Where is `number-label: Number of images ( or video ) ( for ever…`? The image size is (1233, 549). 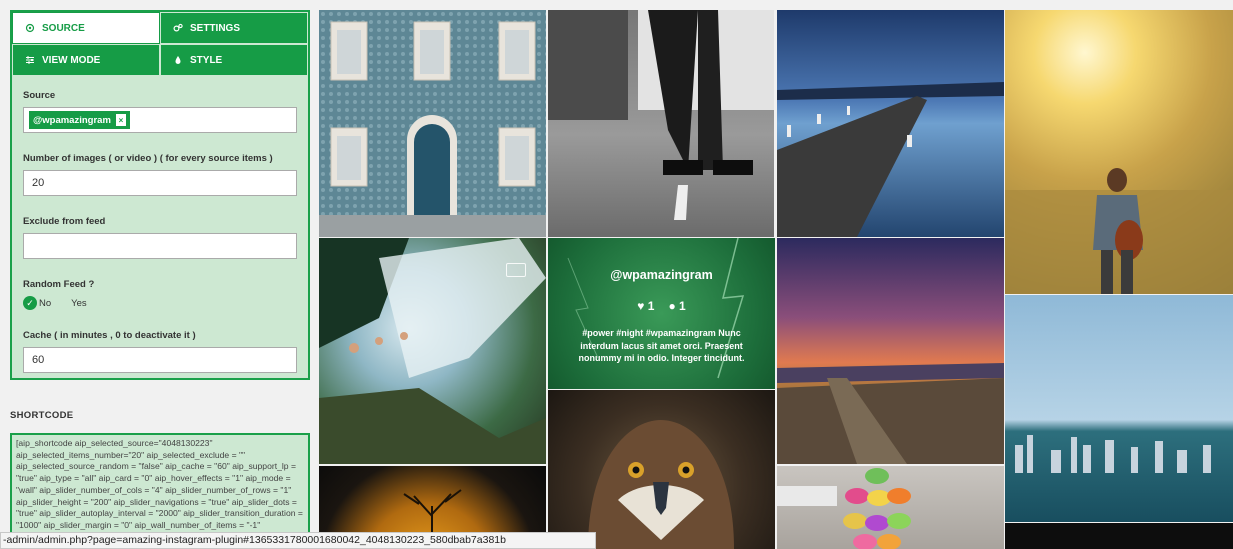
number-label: Number of images ( or video ) ( for ever… is located at coordinates (148, 158).